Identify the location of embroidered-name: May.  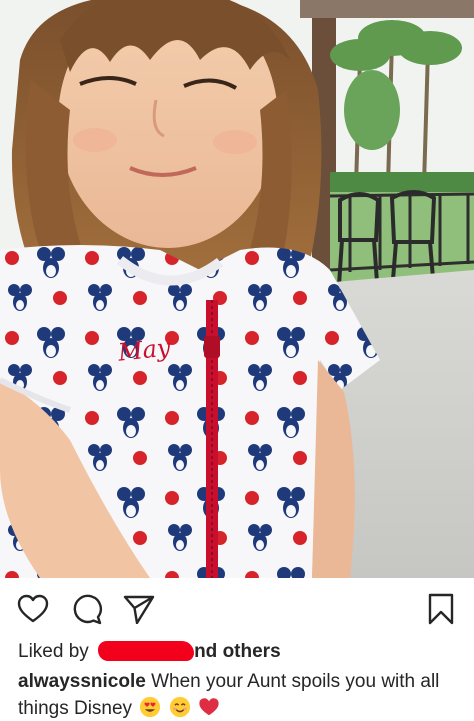
(144, 350).